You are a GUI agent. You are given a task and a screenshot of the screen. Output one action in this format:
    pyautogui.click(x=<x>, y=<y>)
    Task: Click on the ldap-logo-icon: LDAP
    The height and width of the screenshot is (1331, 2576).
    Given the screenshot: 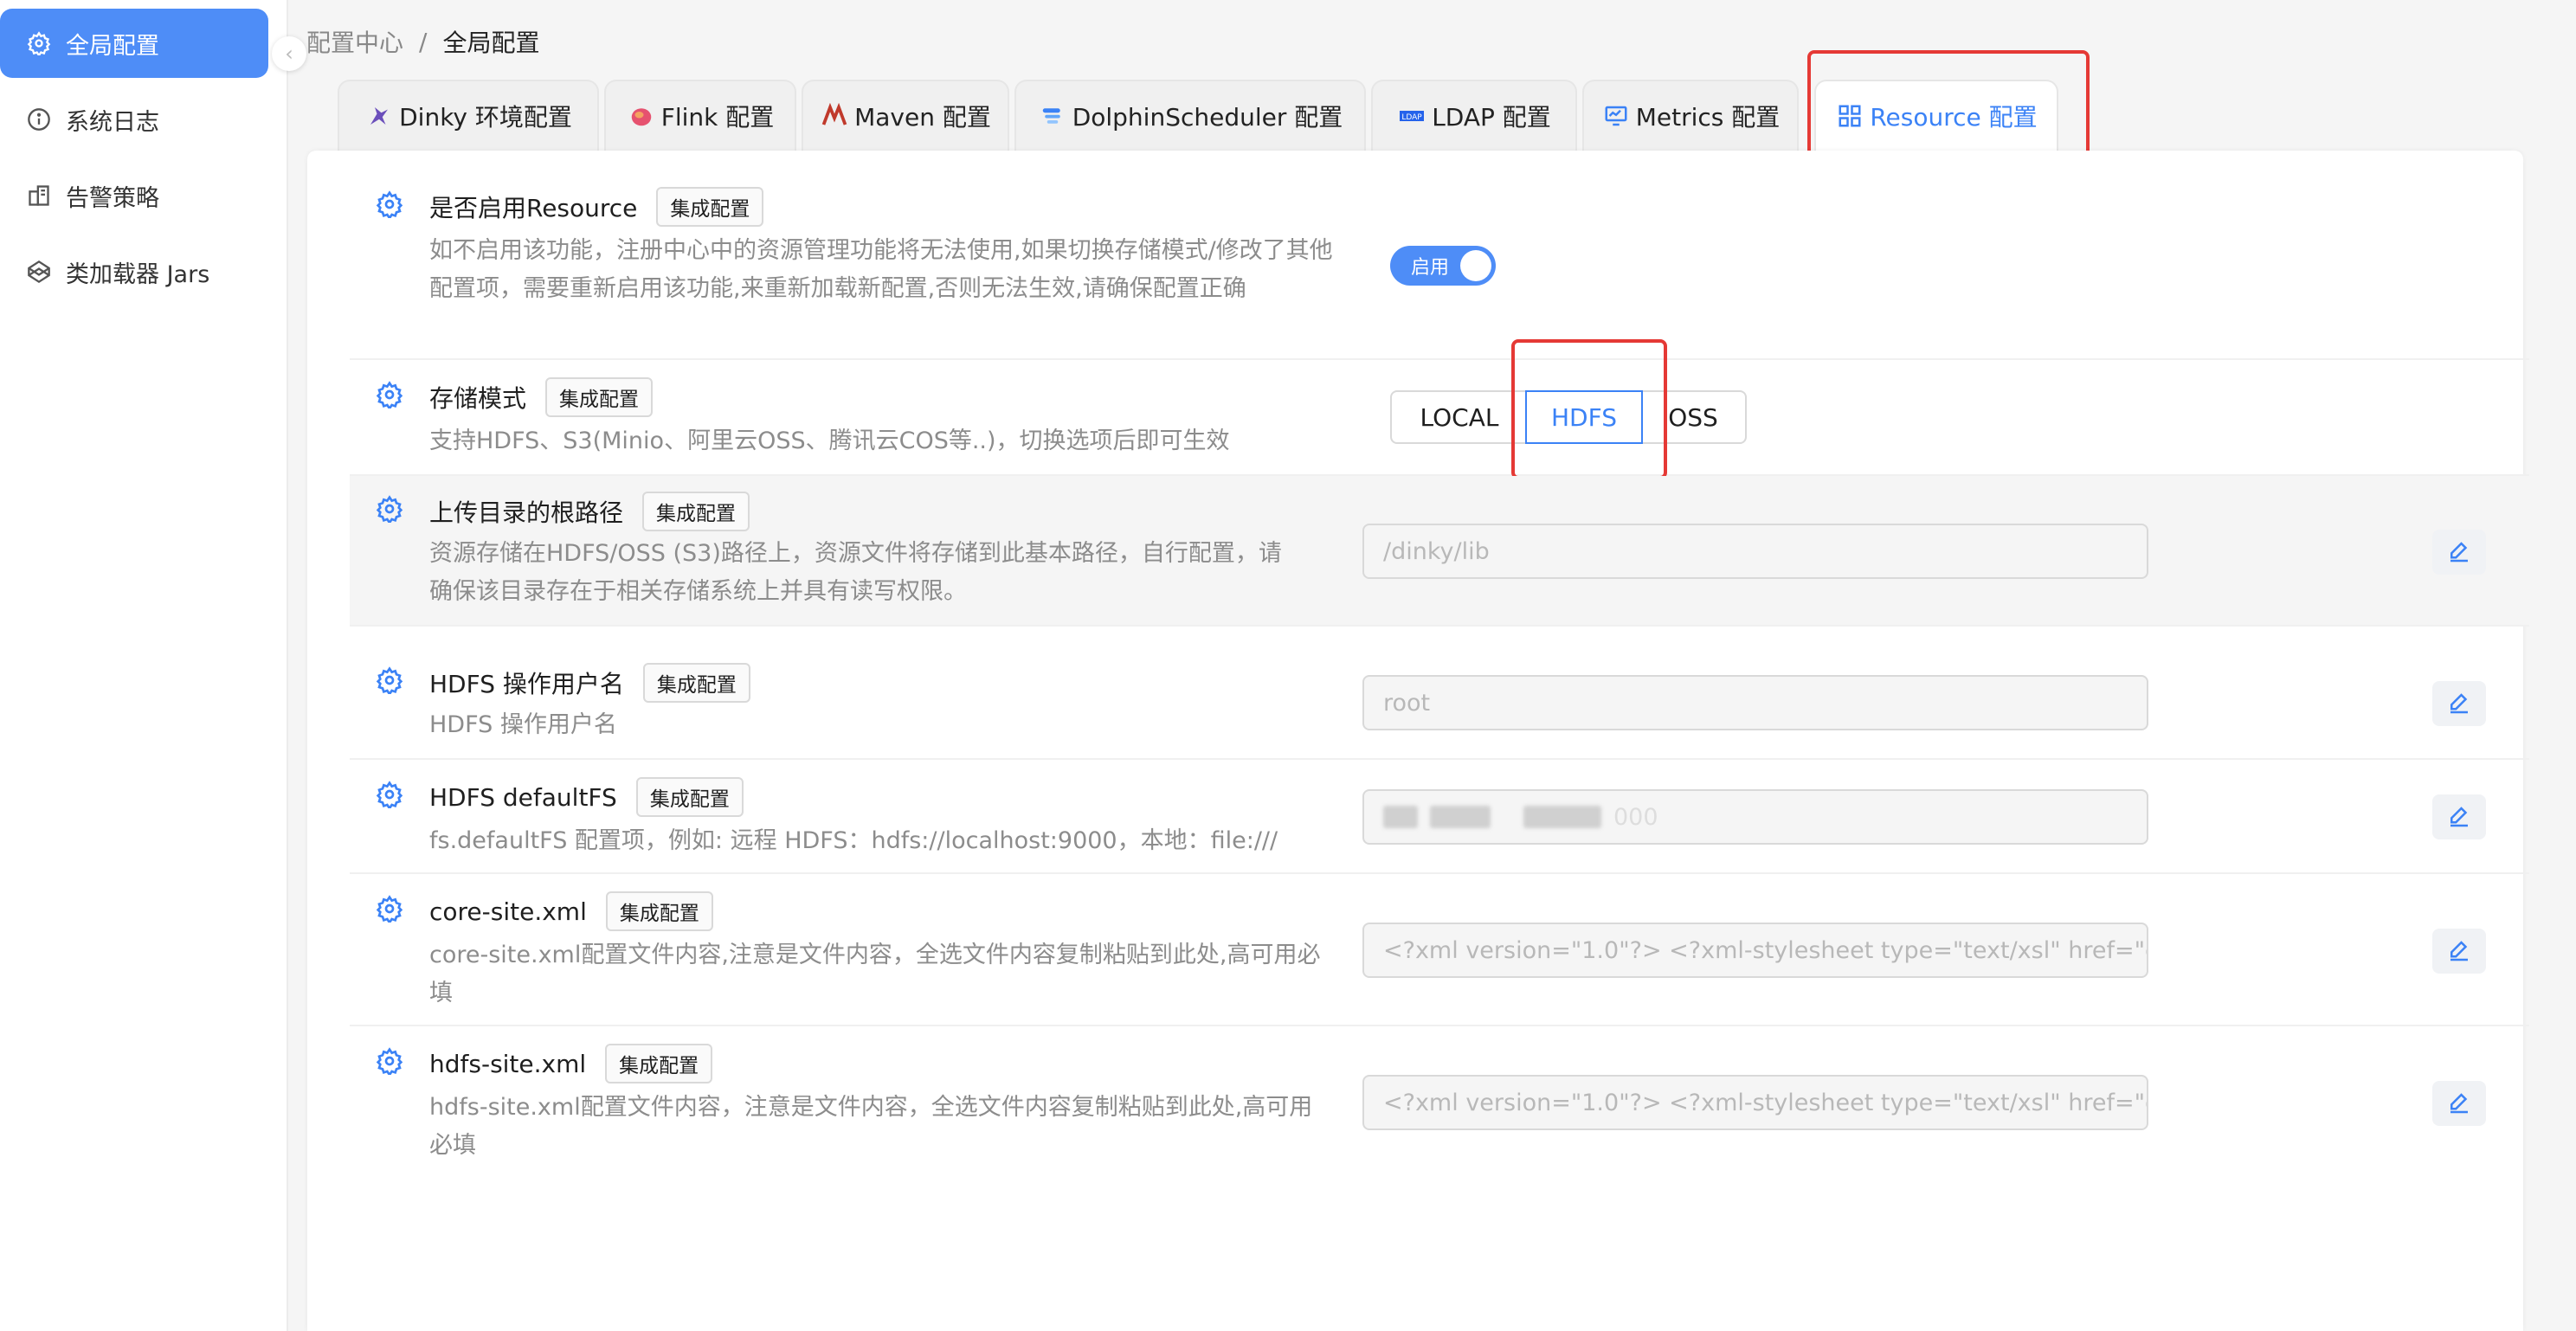 What is the action you would take?
    pyautogui.click(x=1411, y=116)
    